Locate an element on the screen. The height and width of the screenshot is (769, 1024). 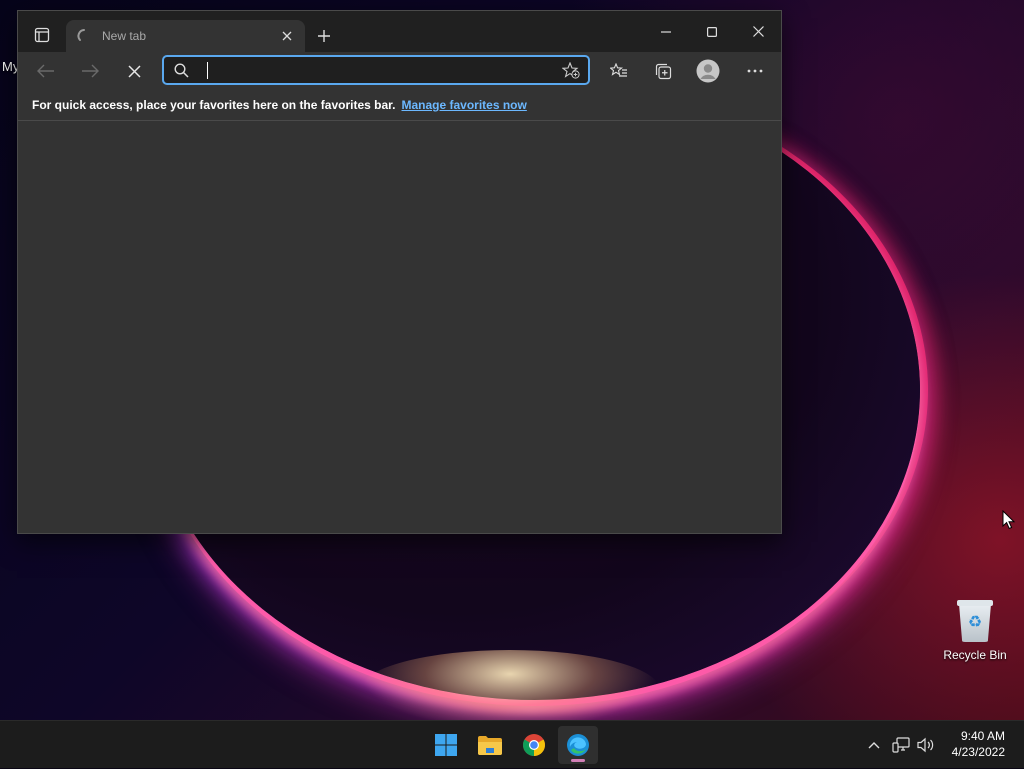
tab-close-button is located at coordinates (287, 36).